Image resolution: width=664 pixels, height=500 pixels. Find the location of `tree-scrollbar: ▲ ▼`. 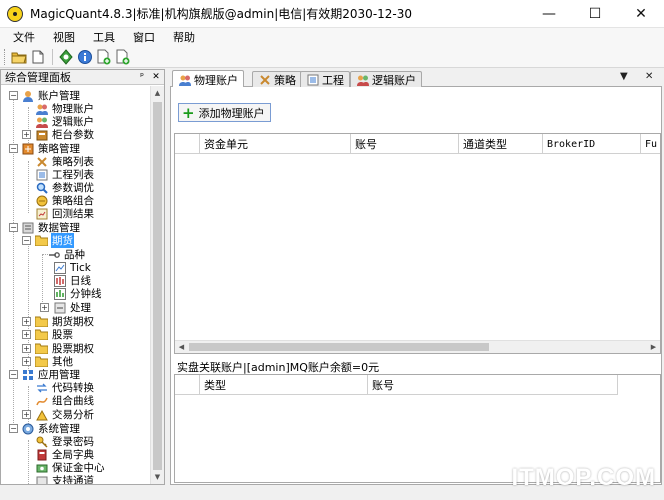

tree-scrollbar: ▲ ▼ is located at coordinates (157, 285).